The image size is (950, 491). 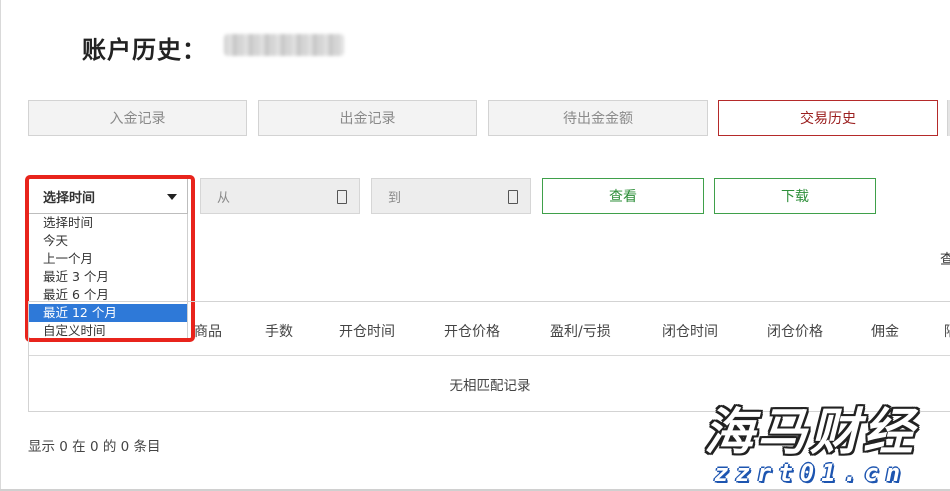 I want to click on option-select-time: 选择时间, so click(x=108, y=223).